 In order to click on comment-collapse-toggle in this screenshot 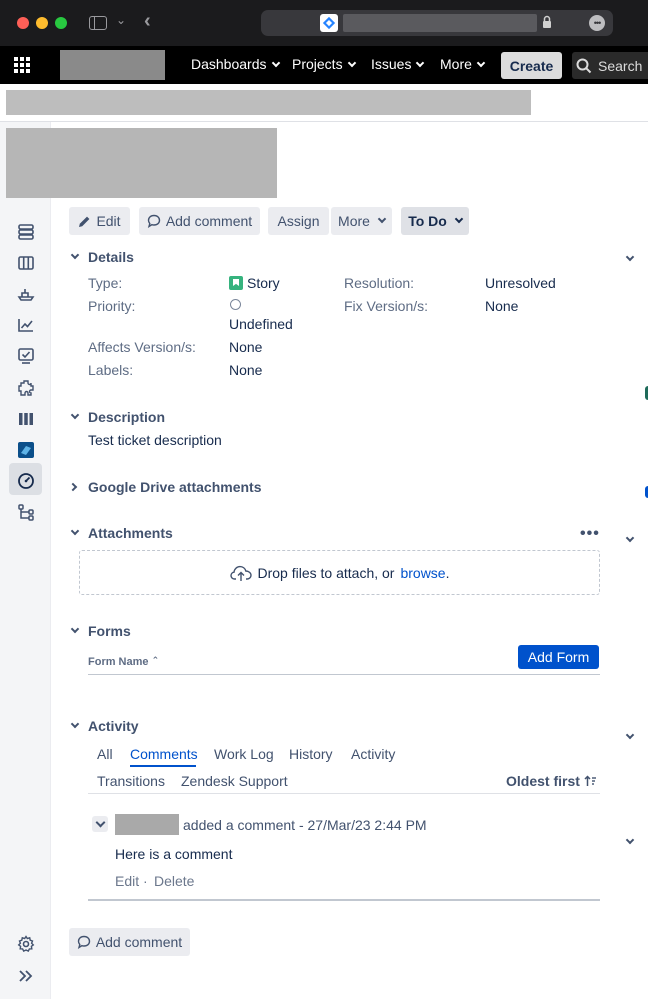, I will do `click(100, 824)`.